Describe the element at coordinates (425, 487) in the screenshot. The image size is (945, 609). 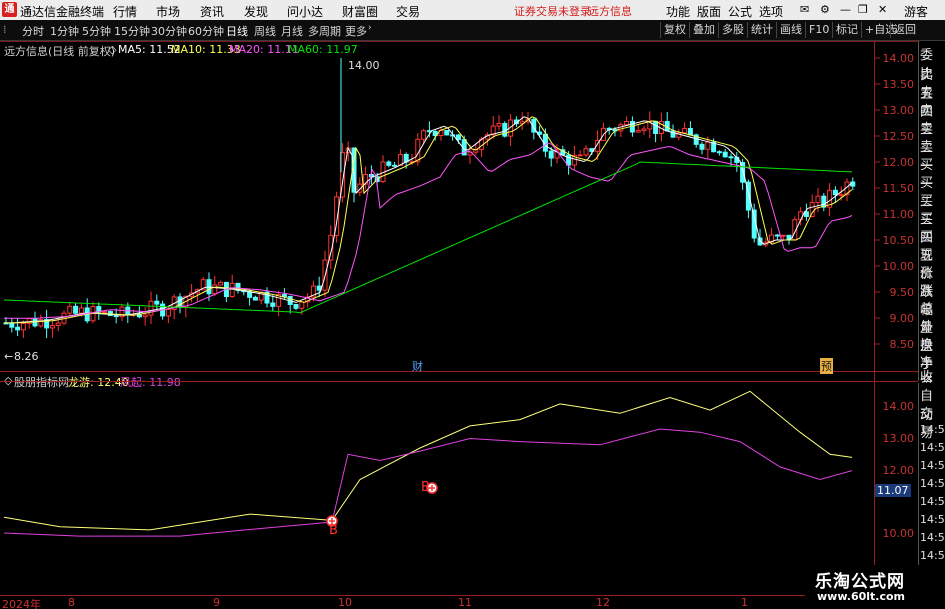
I see `buy-signal-label: B` at that location.